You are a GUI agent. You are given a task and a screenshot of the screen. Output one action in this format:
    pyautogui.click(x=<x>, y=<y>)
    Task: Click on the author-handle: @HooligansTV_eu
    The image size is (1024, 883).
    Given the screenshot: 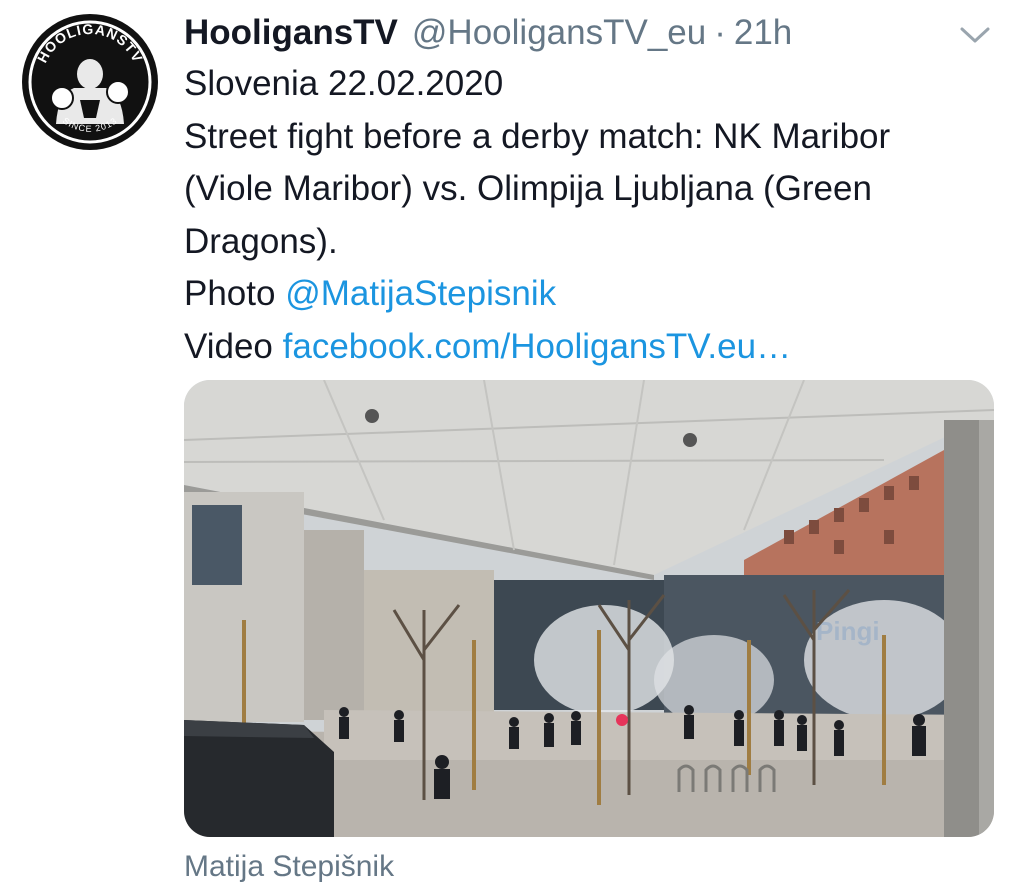 What is the action you would take?
    pyautogui.click(x=559, y=32)
    